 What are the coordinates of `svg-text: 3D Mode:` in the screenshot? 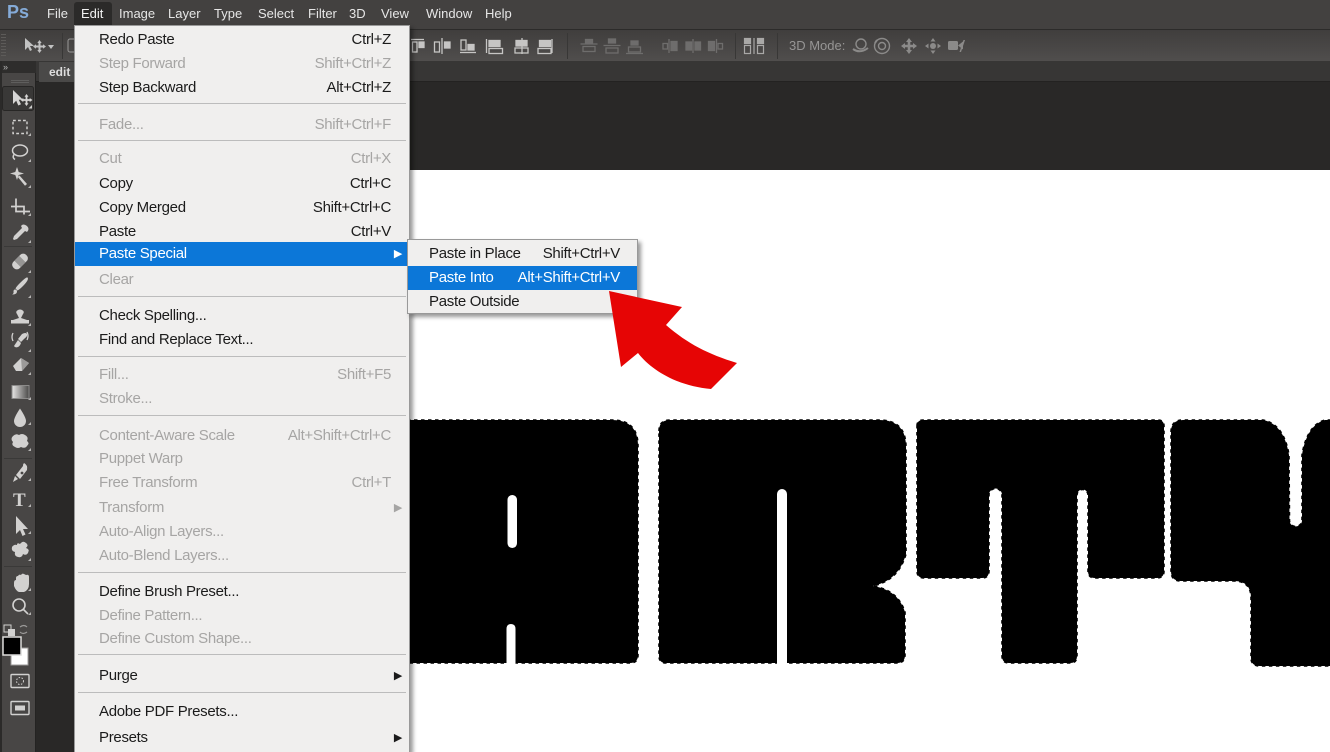 It's located at (817, 45).